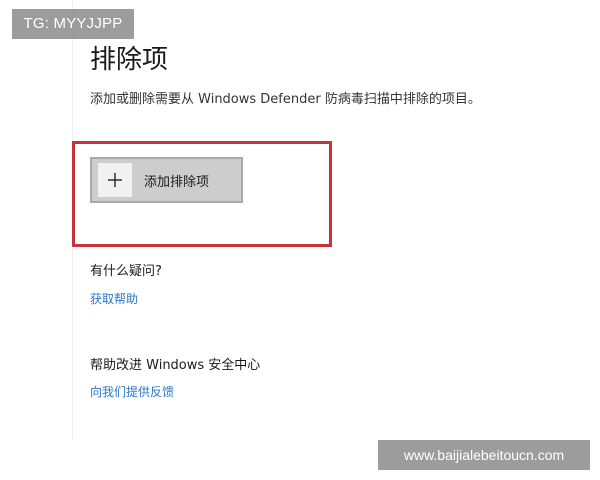 The width and height of the screenshot is (600, 480). Describe the element at coordinates (126, 271) in the screenshot. I see `help-heading: 有什么疑问?` at that location.